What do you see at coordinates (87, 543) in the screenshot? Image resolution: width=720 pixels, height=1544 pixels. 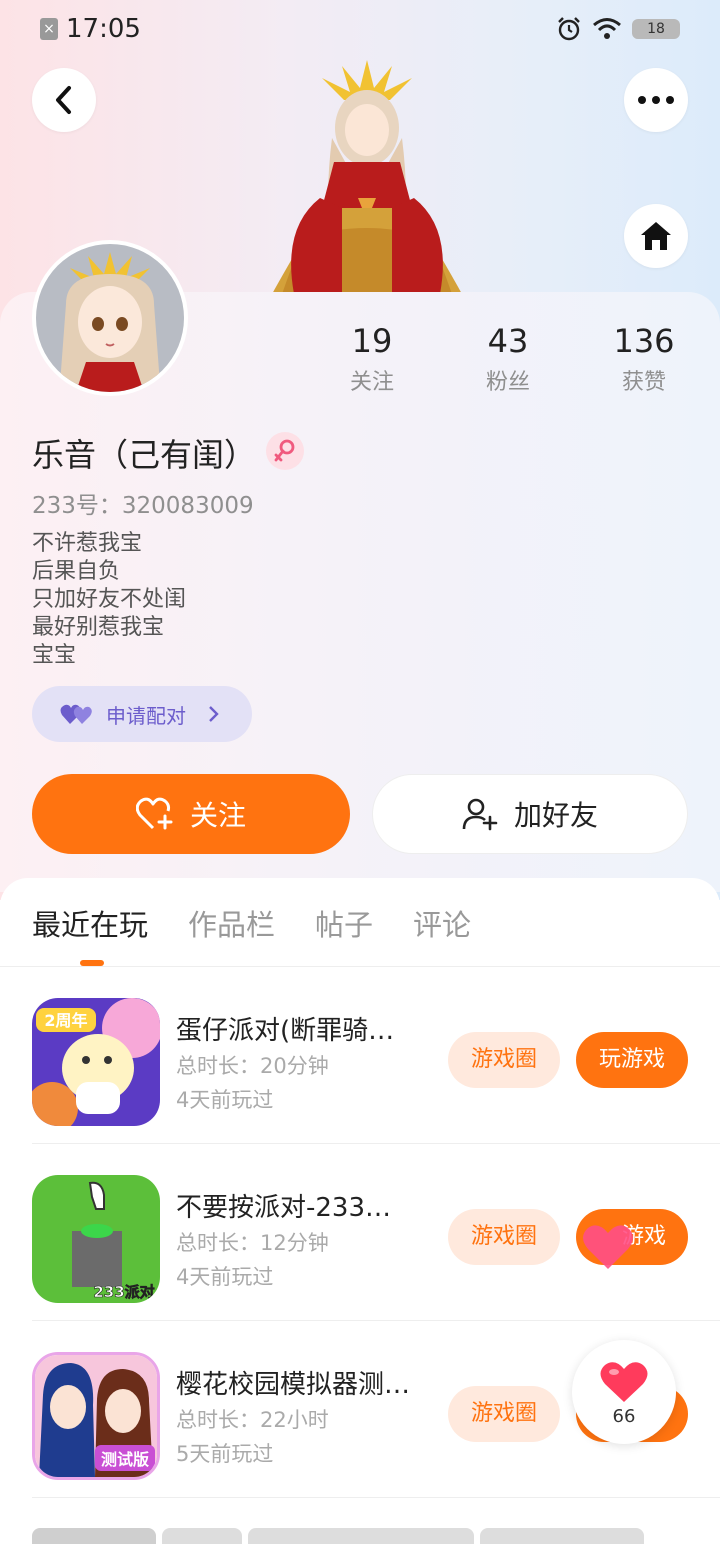 I see `bio-line: 不许惹我宝` at bounding box center [87, 543].